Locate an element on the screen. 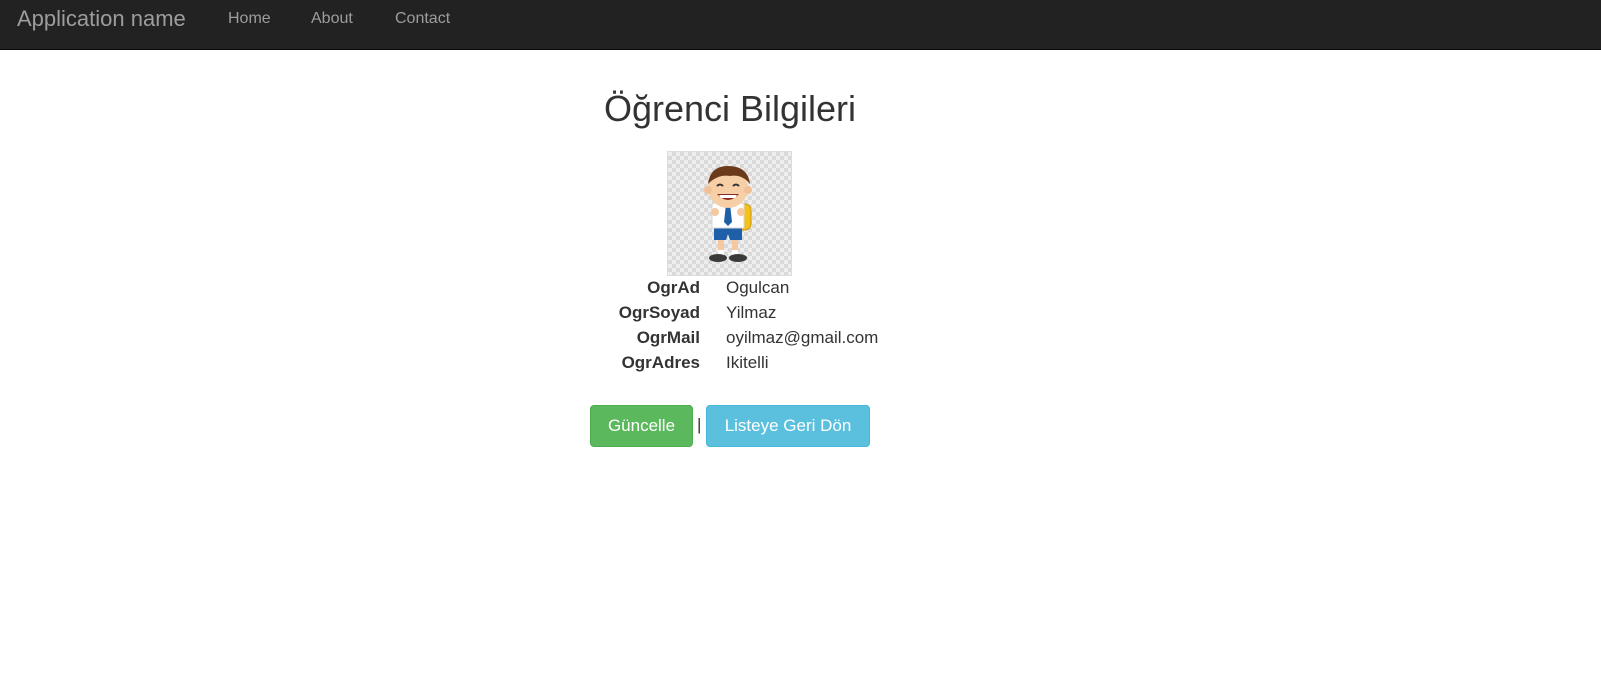 Image resolution: width=1601 pixels, height=685 pixels. label-ograd: OgrAd is located at coordinates (673, 287).